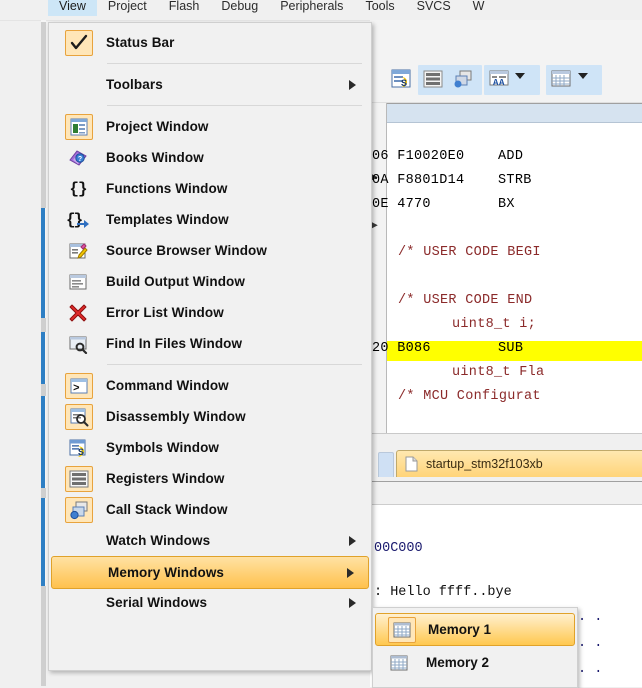  I want to click on editor-tab-label: startup_stm32f103xb, so click(484, 464).